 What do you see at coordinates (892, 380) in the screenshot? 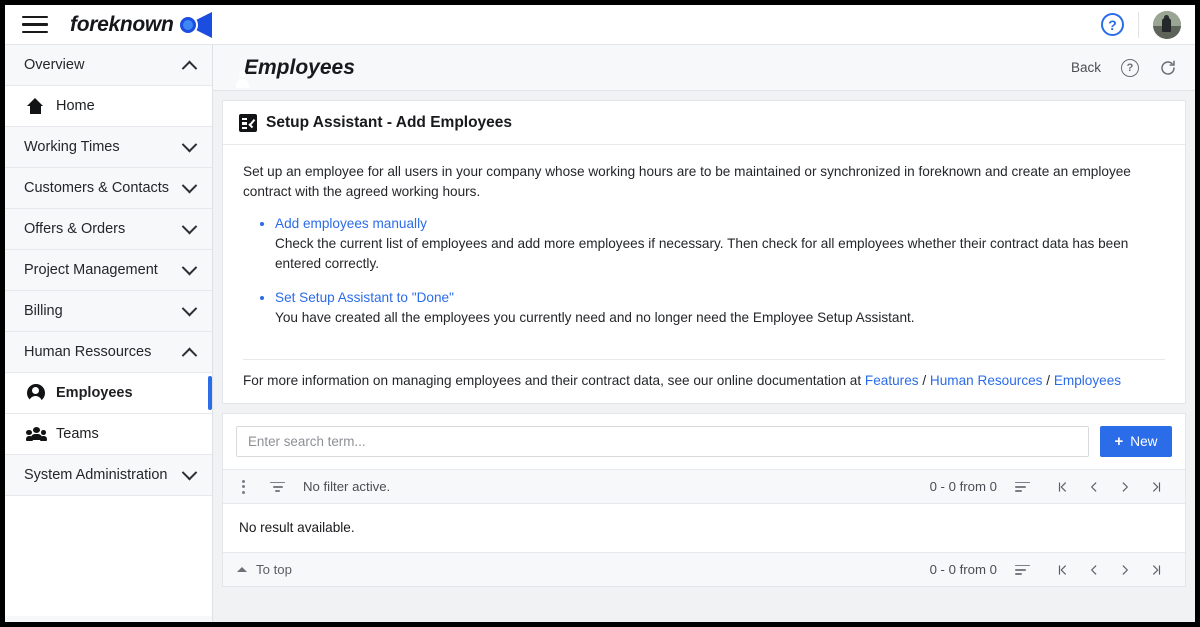
I see `doc-link-features: Features` at bounding box center [892, 380].